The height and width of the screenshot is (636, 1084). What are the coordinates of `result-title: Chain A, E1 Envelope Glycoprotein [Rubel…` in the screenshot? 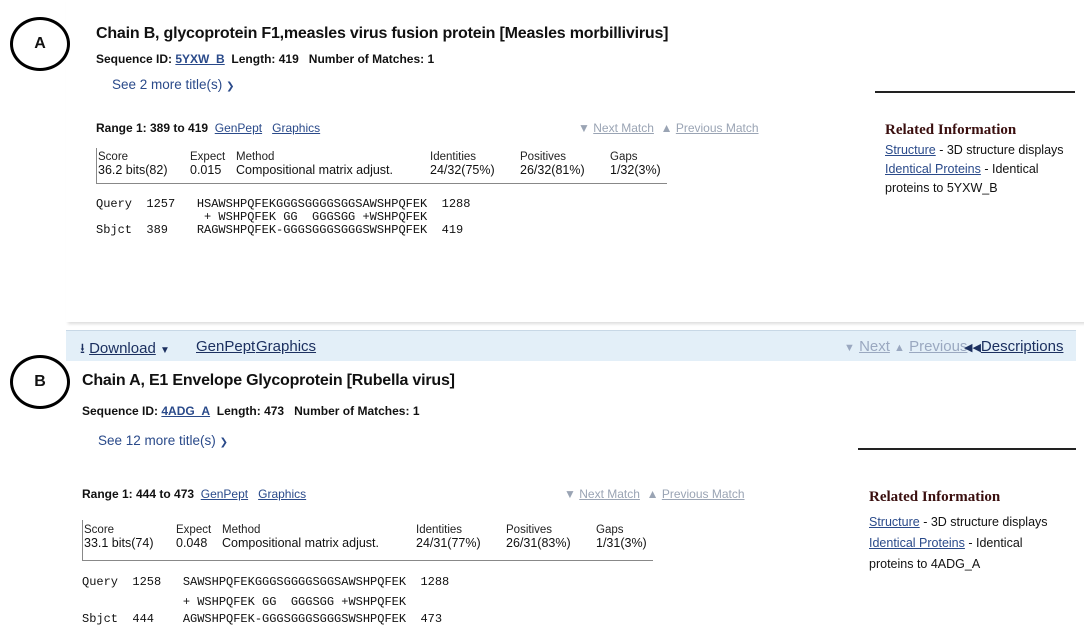 It's located at (268, 380).